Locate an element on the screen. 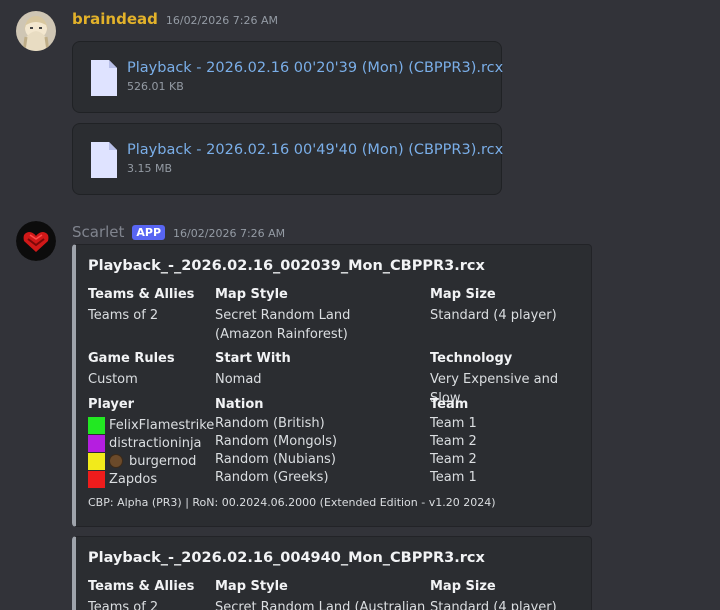 The height and width of the screenshot is (610, 720). player-nation: Random (Mongols) is located at coordinates (276, 441).